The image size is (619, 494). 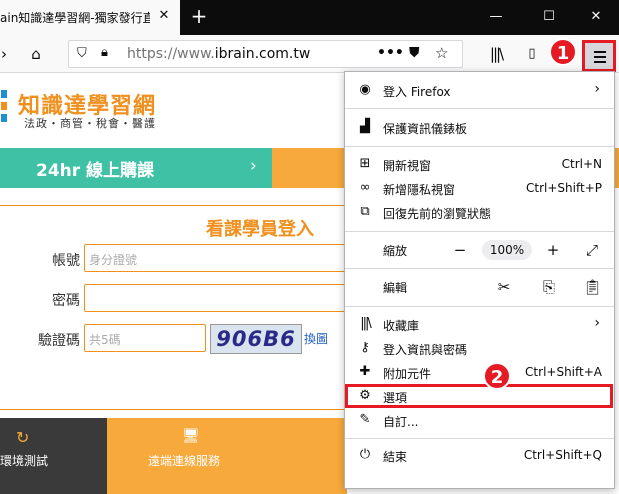 What do you see at coordinates (184, 461) in the screenshot?
I see `remote-service-label: 遠端連線服務` at bounding box center [184, 461].